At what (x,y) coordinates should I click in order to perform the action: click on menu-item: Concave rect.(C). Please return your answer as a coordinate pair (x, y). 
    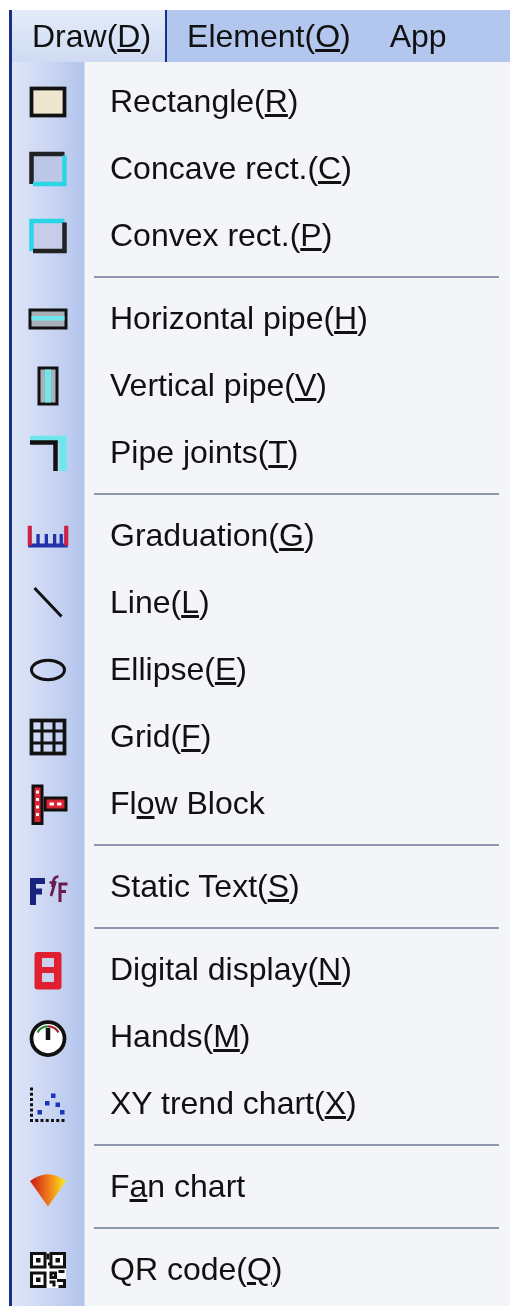
    Looking at the image, I should click on (231, 168).